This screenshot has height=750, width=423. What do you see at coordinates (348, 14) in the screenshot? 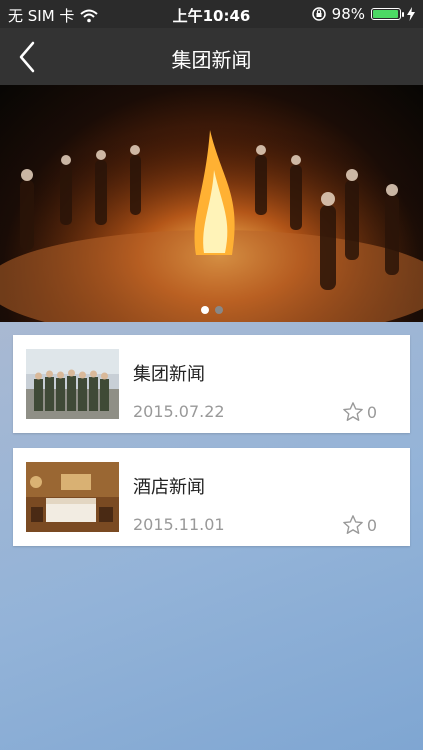
I see `battery-percent: 98%` at bounding box center [348, 14].